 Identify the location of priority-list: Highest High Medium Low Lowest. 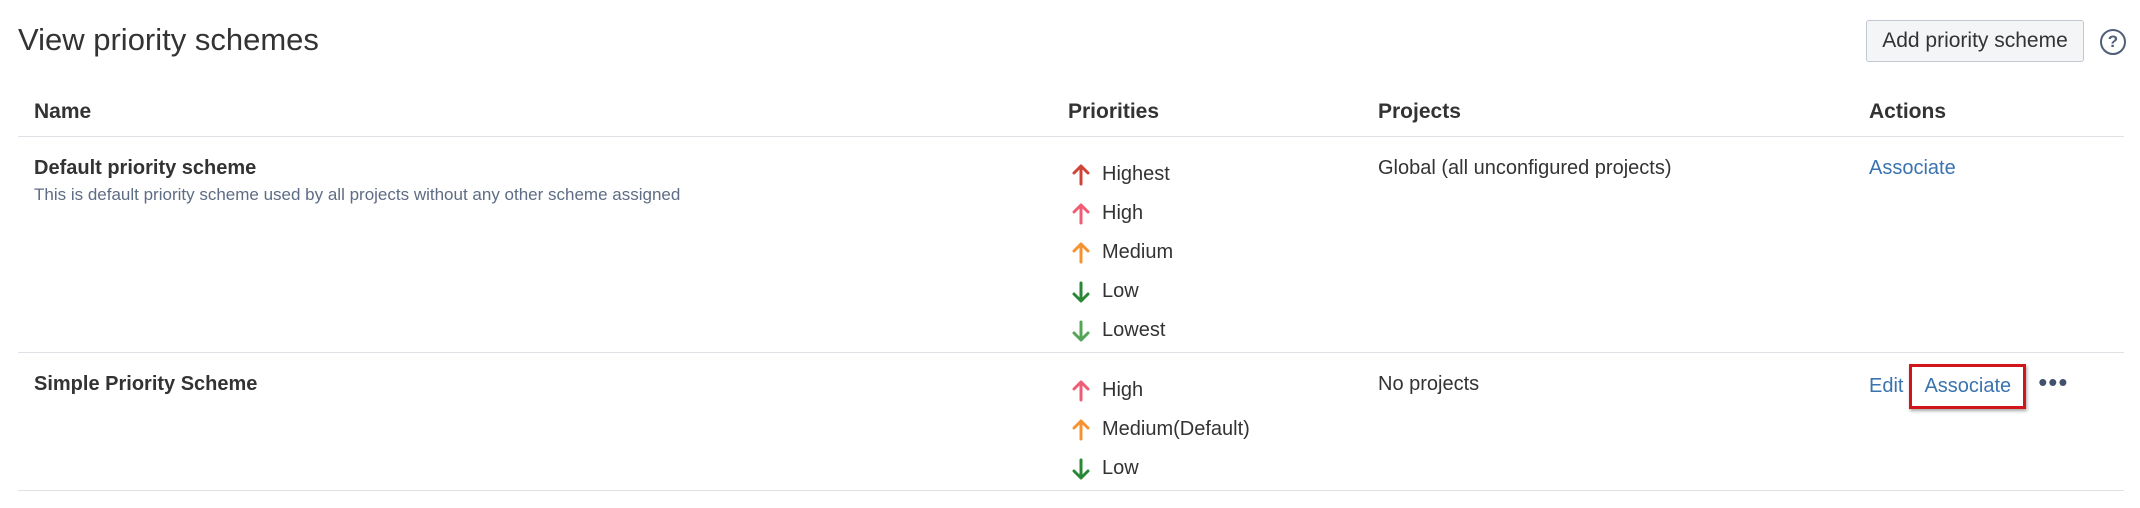
(1120, 252).